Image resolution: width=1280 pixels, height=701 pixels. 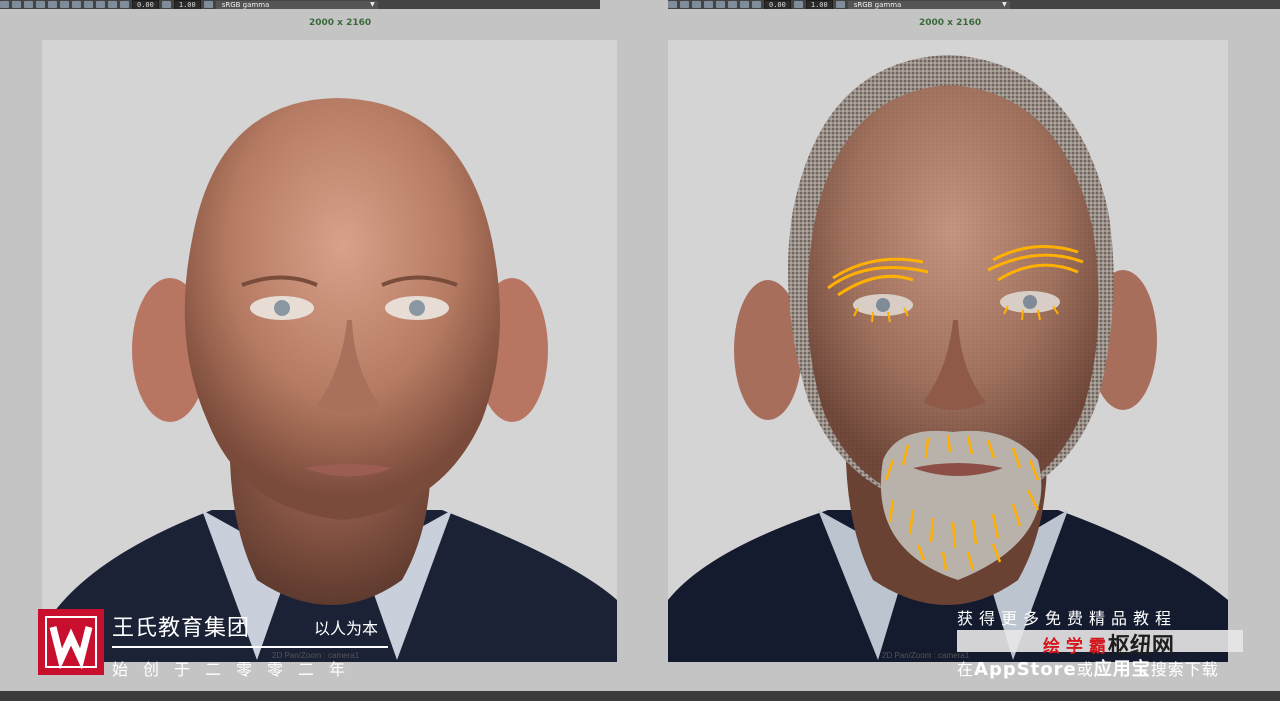 What do you see at coordinates (16, 4) in the screenshot?
I see `grid-icon` at bounding box center [16, 4].